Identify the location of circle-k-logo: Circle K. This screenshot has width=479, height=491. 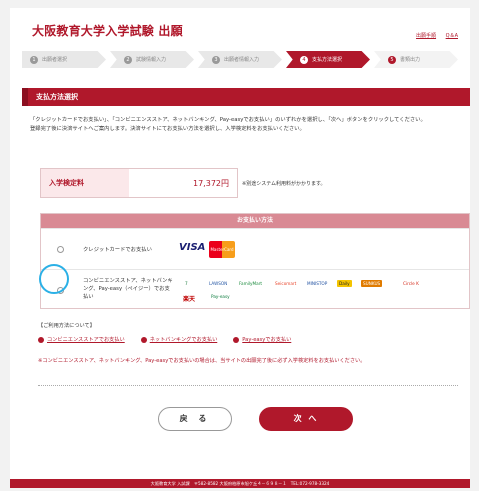
(411, 283).